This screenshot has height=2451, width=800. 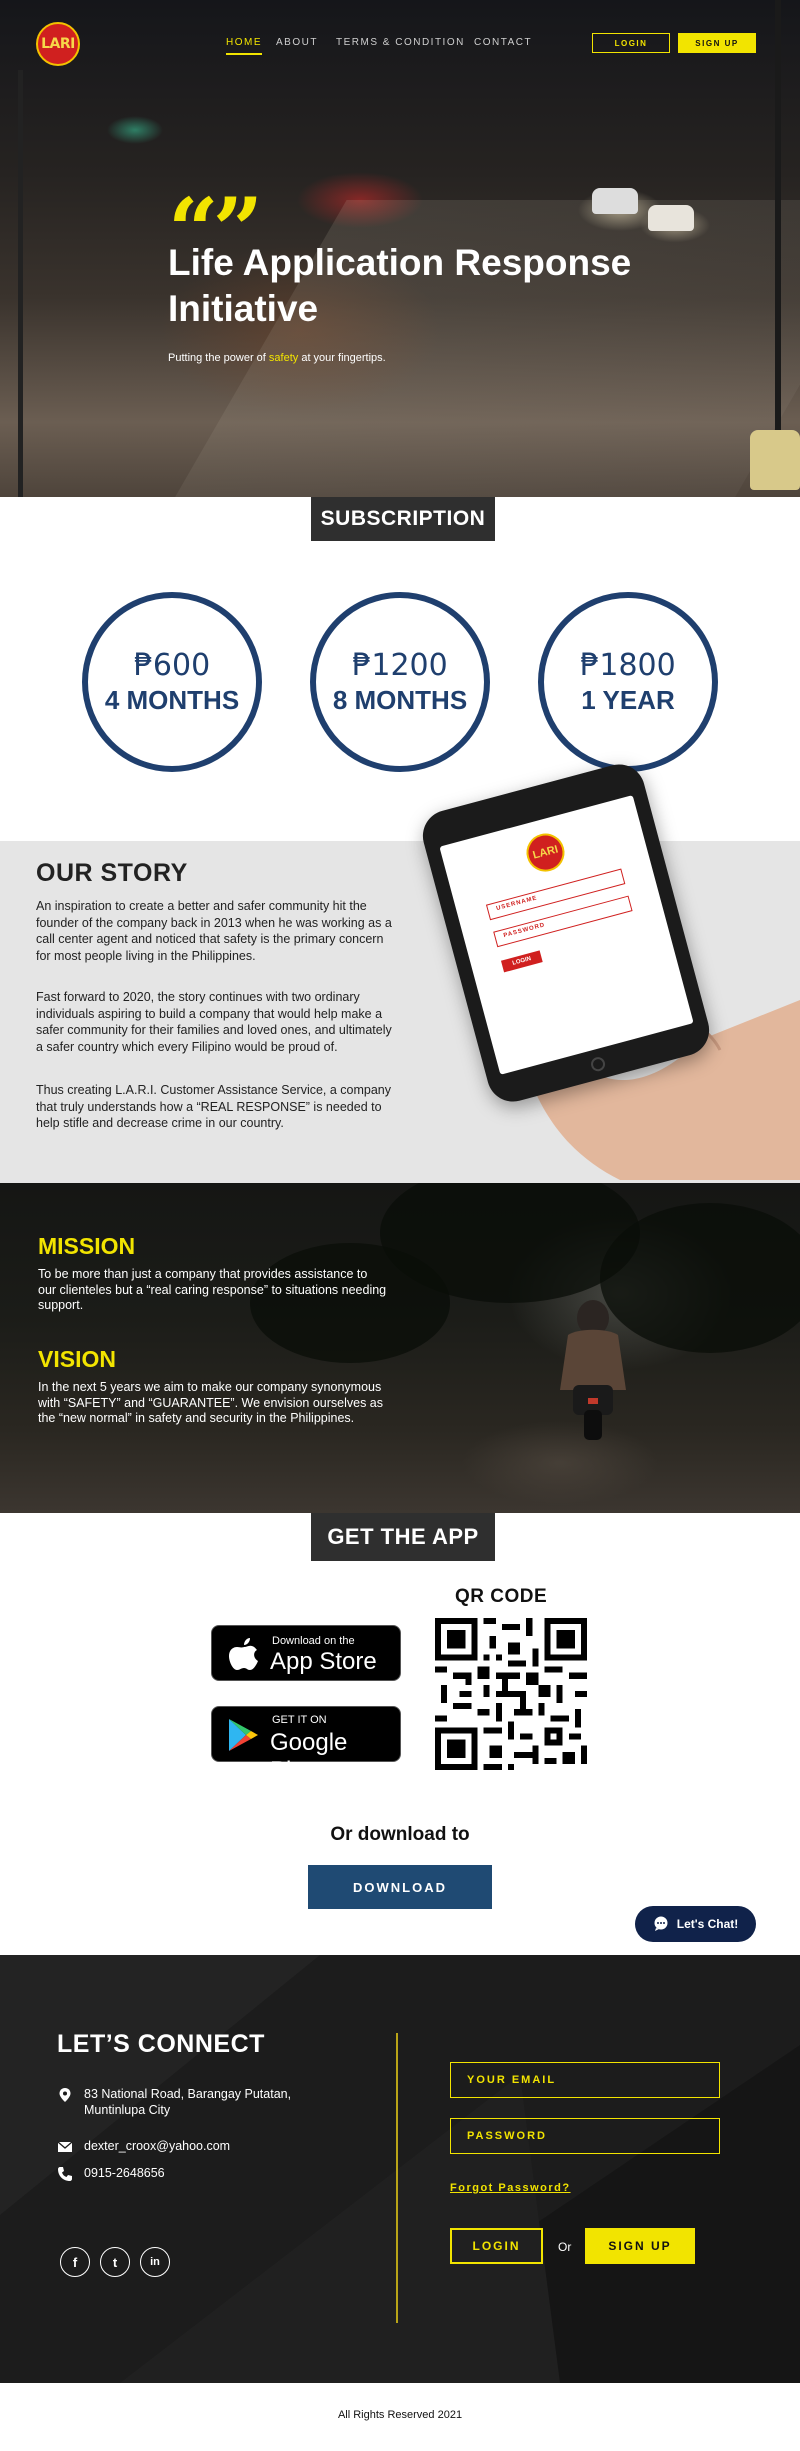 I want to click on footer-password-input: PASSWORD, so click(x=585, y=2136).